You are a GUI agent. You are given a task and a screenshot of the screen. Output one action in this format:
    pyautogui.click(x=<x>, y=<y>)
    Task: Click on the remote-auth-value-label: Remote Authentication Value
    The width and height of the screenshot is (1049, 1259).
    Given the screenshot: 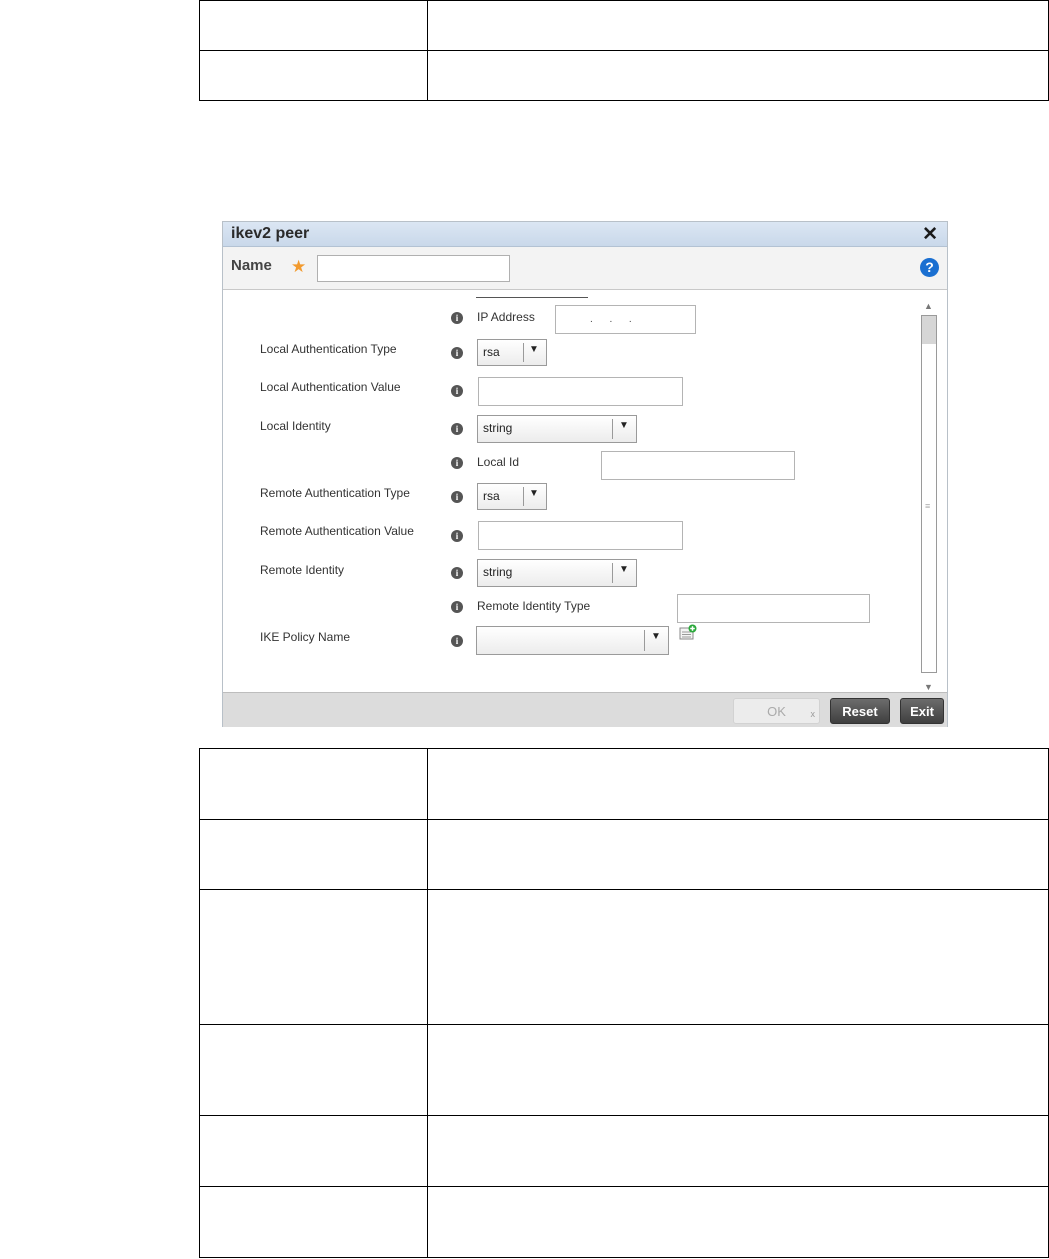 What is the action you would take?
    pyautogui.click(x=337, y=531)
    